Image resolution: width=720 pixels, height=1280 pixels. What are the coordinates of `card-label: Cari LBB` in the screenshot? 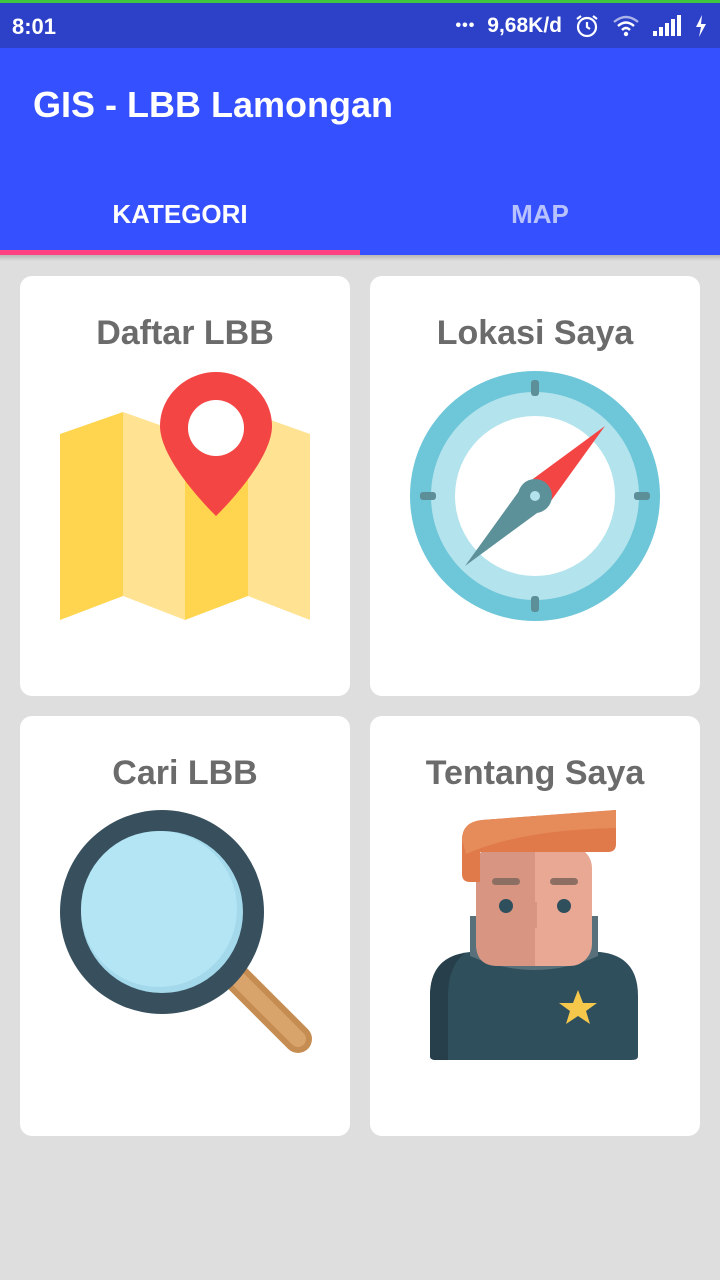 It's located at (185, 773).